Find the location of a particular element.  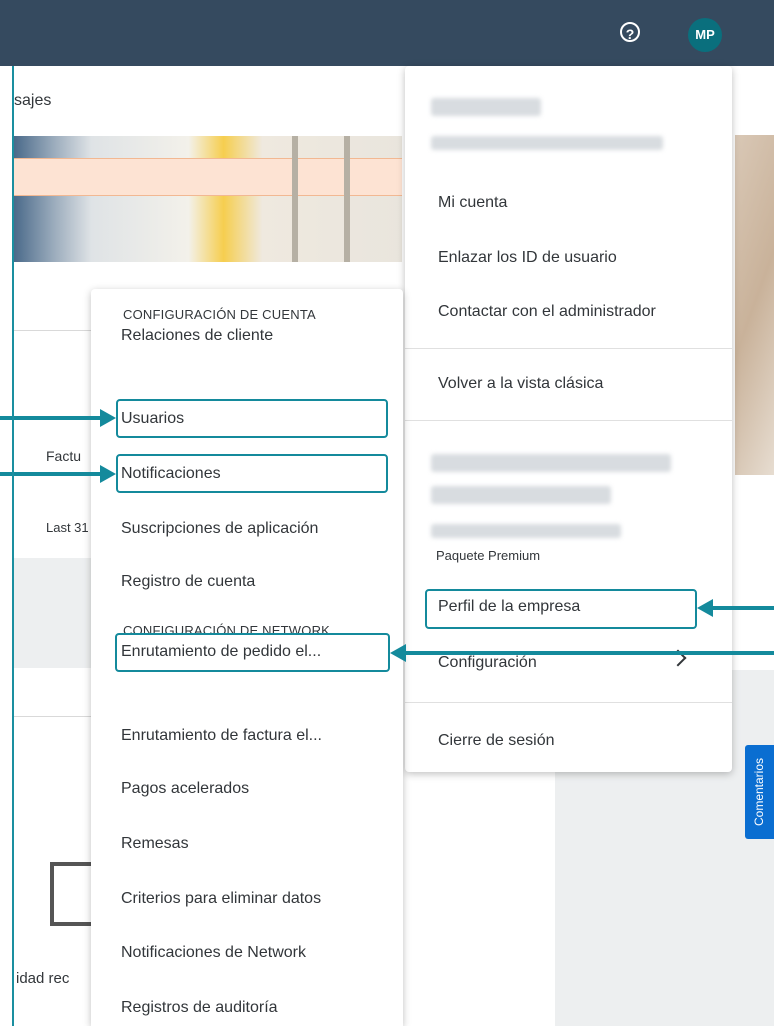

hero-banner-image is located at coordinates (208, 199).